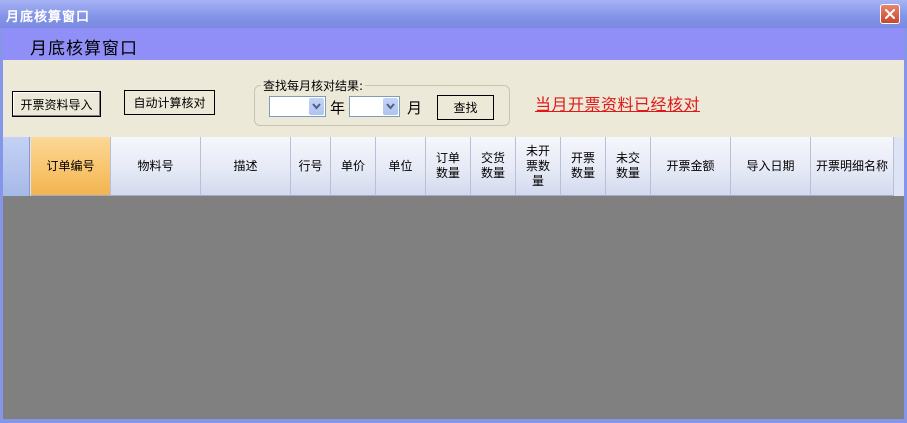 This screenshot has width=907, height=423. I want to click on column-header: 开票金额, so click(691, 166).